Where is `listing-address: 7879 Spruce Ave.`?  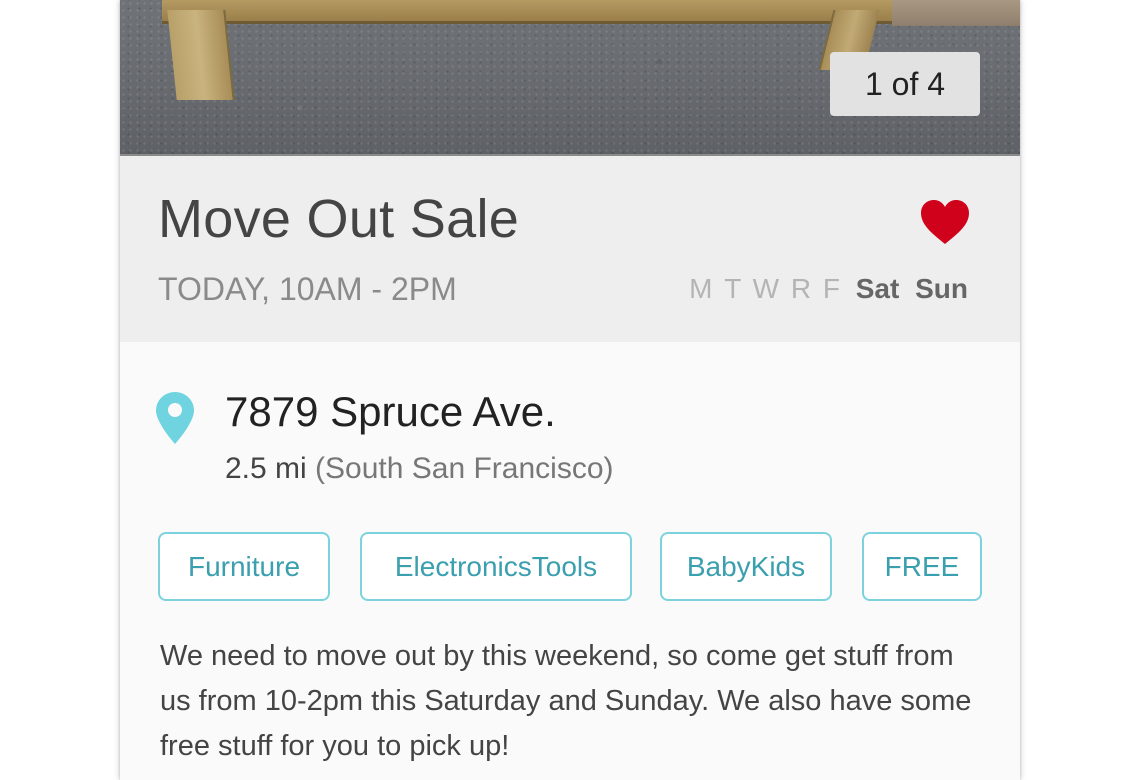
listing-address: 7879 Spruce Ave. is located at coordinates (390, 412).